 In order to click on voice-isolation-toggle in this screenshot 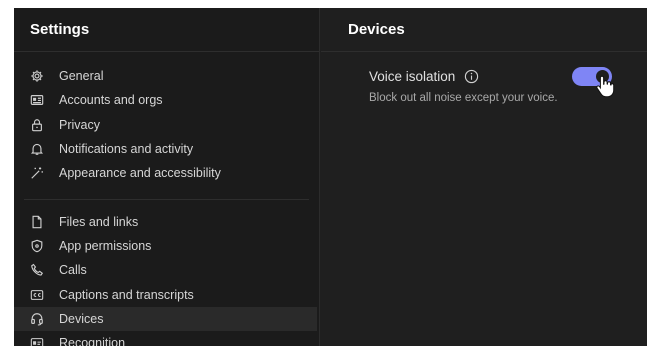, I will do `click(592, 76)`.